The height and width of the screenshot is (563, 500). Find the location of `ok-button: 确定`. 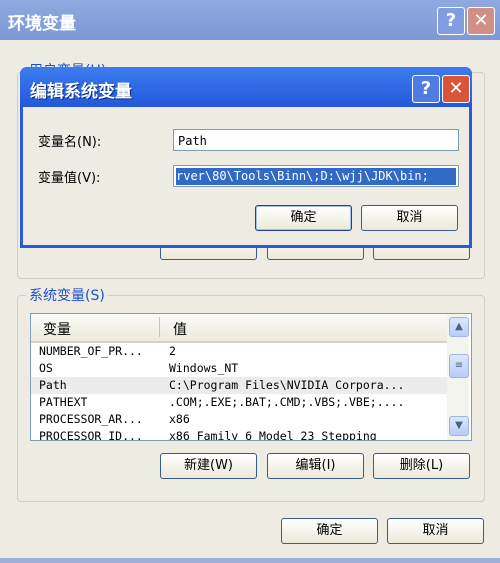

ok-button: 确定 is located at coordinates (329, 531).